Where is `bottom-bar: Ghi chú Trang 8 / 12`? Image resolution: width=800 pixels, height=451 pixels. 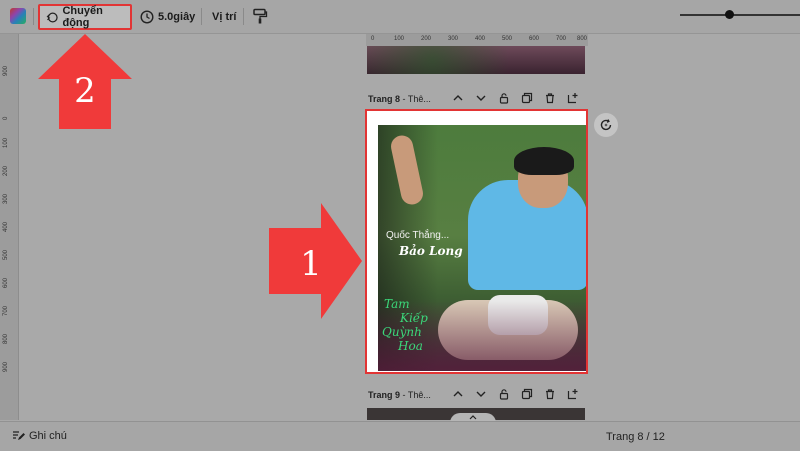
bottom-bar: Ghi chú Trang 8 / 12 is located at coordinates (400, 436).